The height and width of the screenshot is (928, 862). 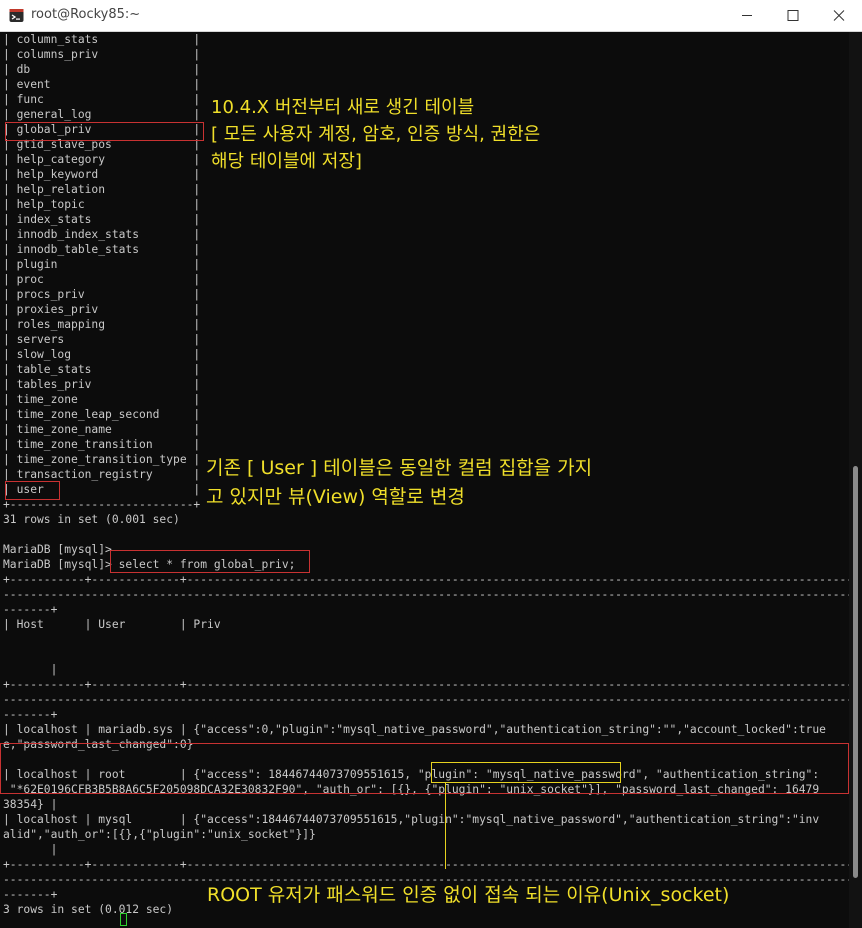 I want to click on terminal-line: | Host | User | Priv, so click(x=112, y=624).